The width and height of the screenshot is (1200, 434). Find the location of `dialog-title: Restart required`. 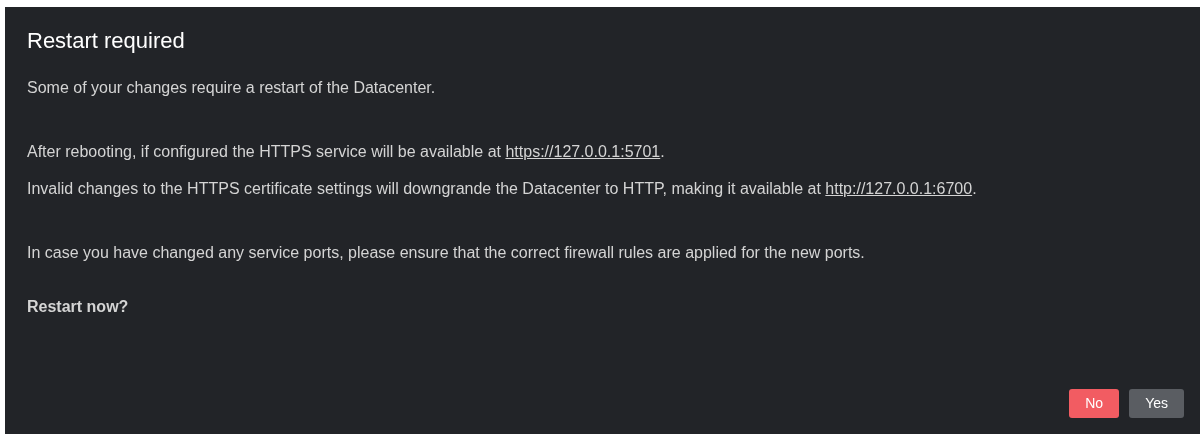

dialog-title: Restart required is located at coordinates (106, 41).